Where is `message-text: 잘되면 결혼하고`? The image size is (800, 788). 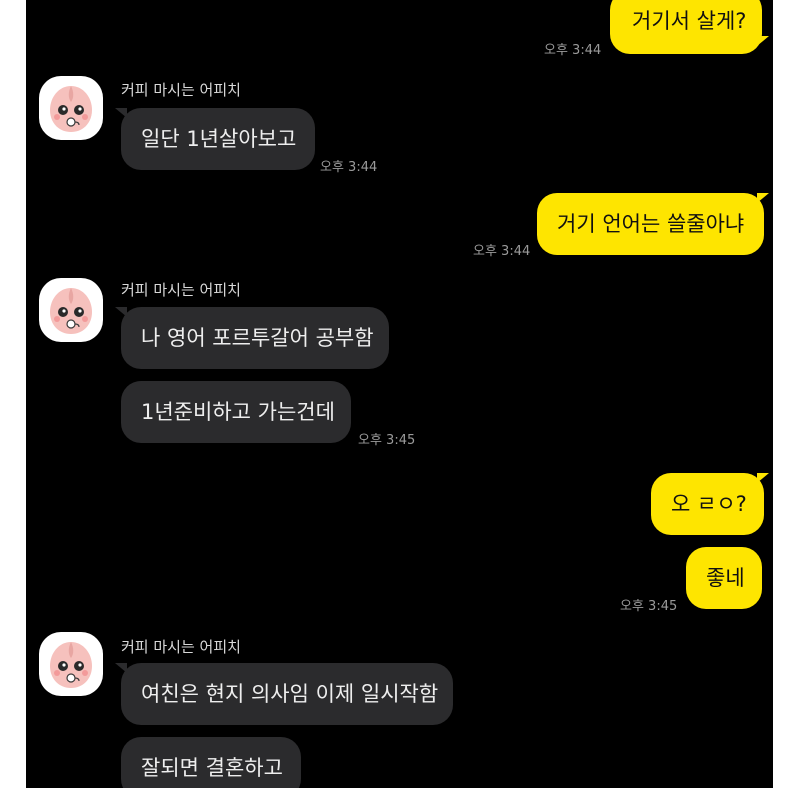
message-text: 잘되면 결혼하고 is located at coordinates (212, 768).